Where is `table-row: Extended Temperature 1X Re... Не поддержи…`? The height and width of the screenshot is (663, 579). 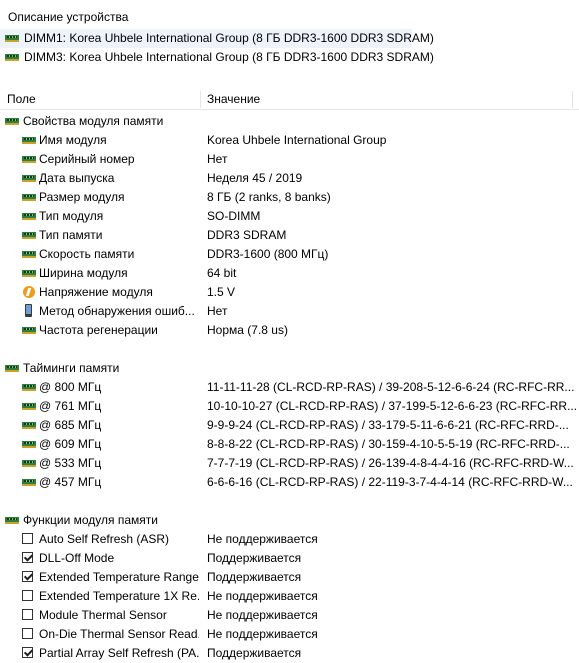 table-row: Extended Temperature 1X Re... Не поддержи… is located at coordinates (289, 596).